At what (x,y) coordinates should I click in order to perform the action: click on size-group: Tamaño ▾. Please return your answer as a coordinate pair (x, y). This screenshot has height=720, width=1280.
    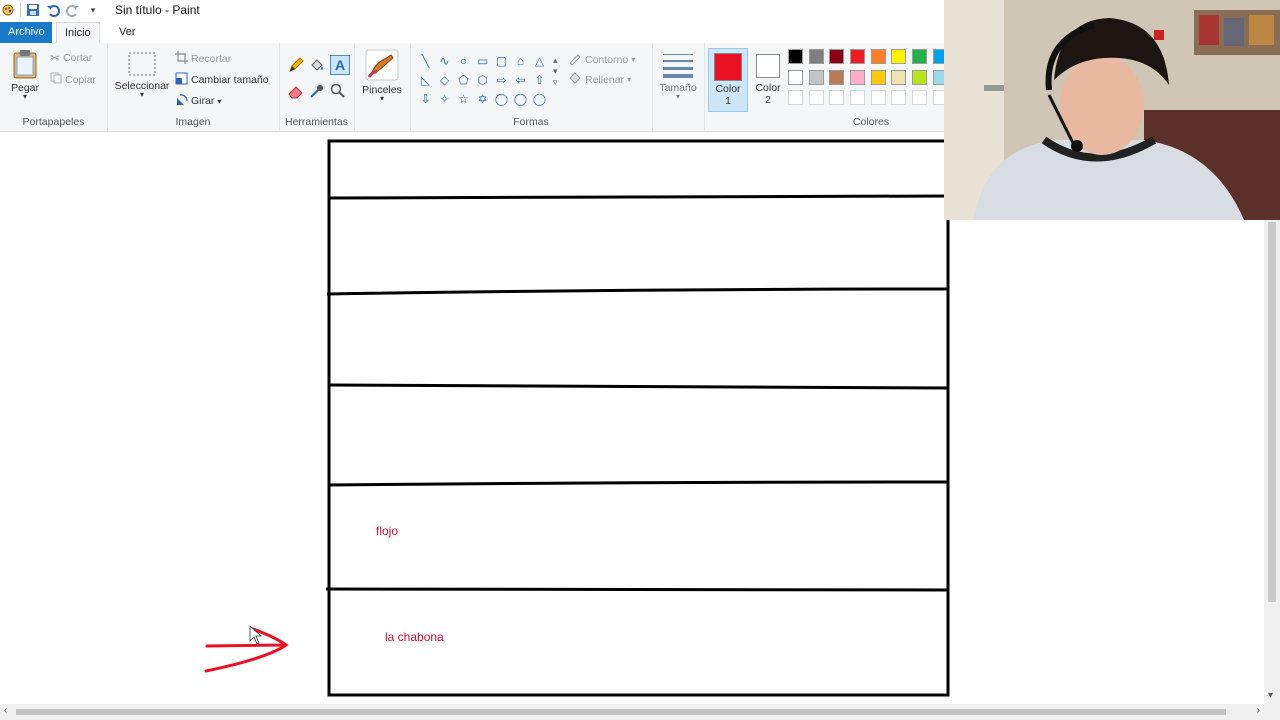
    Looking at the image, I should click on (678, 87).